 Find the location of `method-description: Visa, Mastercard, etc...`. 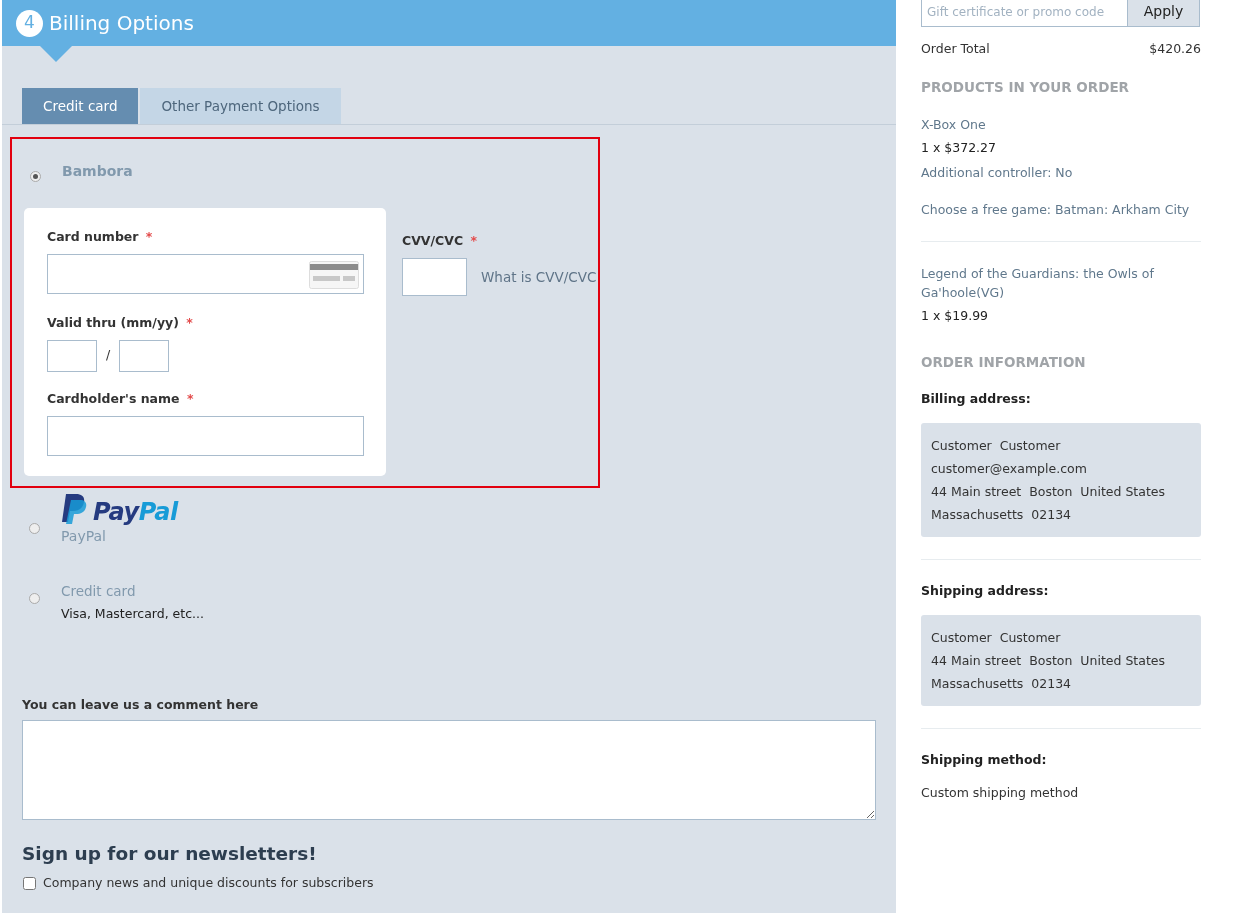

method-description: Visa, Mastercard, etc... is located at coordinates (132, 613).